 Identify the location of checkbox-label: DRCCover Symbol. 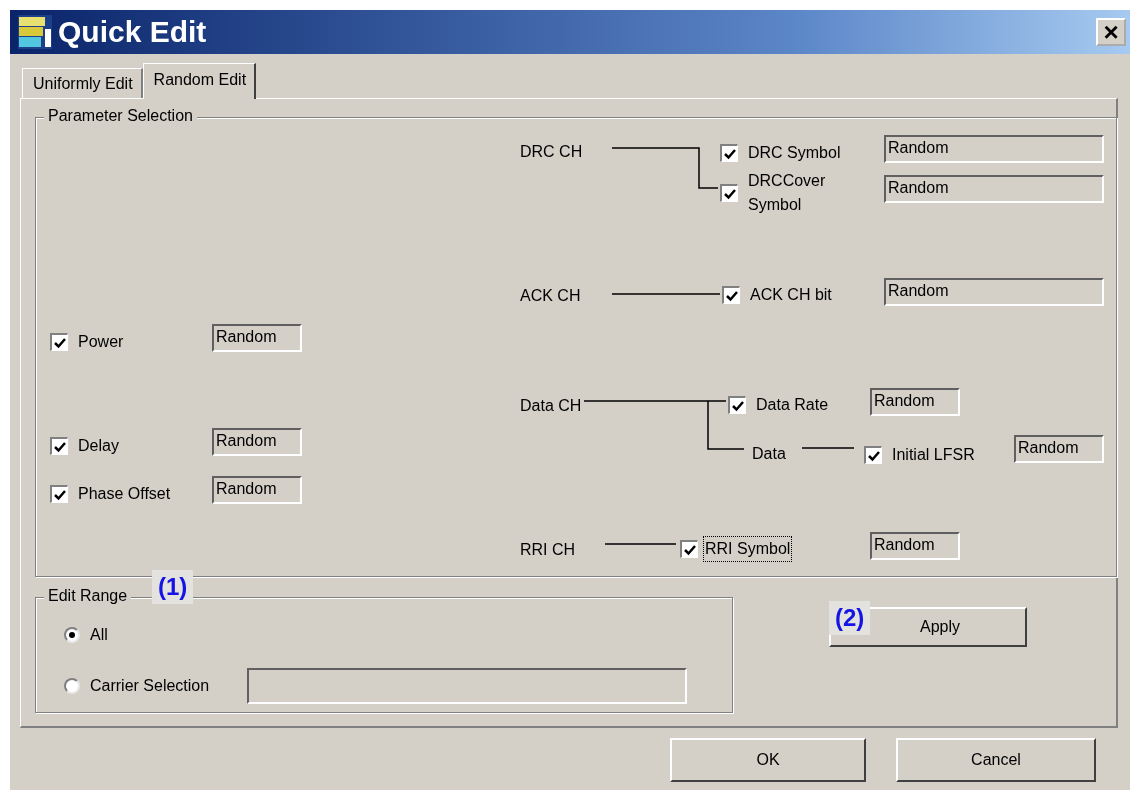
(787, 193).